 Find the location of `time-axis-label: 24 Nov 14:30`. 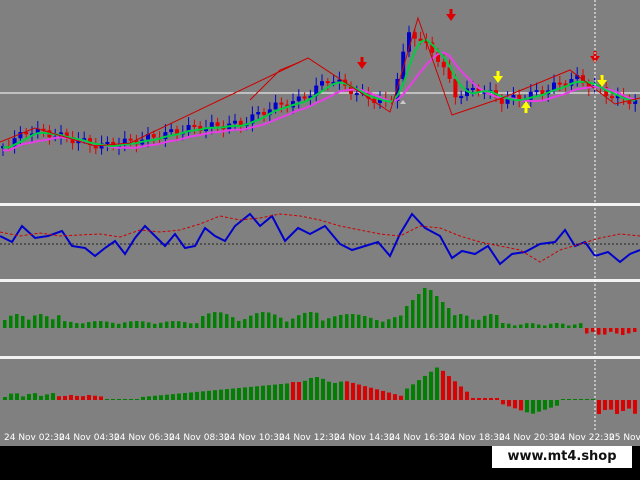

time-axis-label: 24 Nov 14:30 is located at coordinates (364, 438).